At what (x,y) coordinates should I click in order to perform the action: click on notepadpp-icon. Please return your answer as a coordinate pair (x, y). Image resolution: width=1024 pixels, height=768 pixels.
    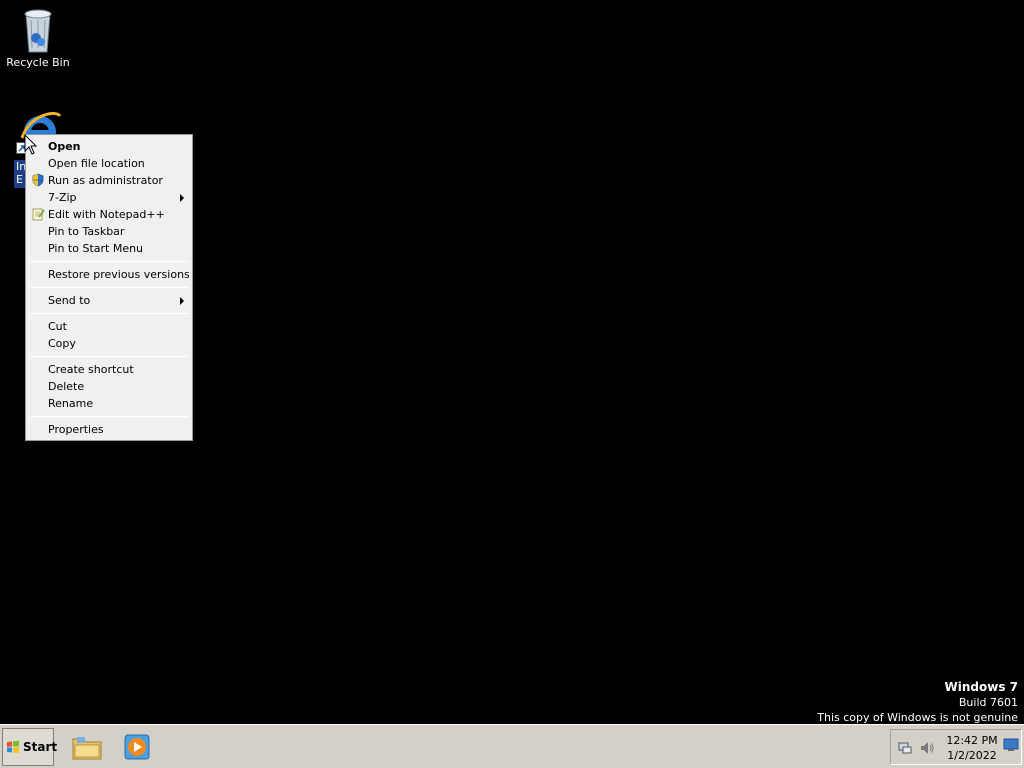
    Looking at the image, I should click on (38, 214).